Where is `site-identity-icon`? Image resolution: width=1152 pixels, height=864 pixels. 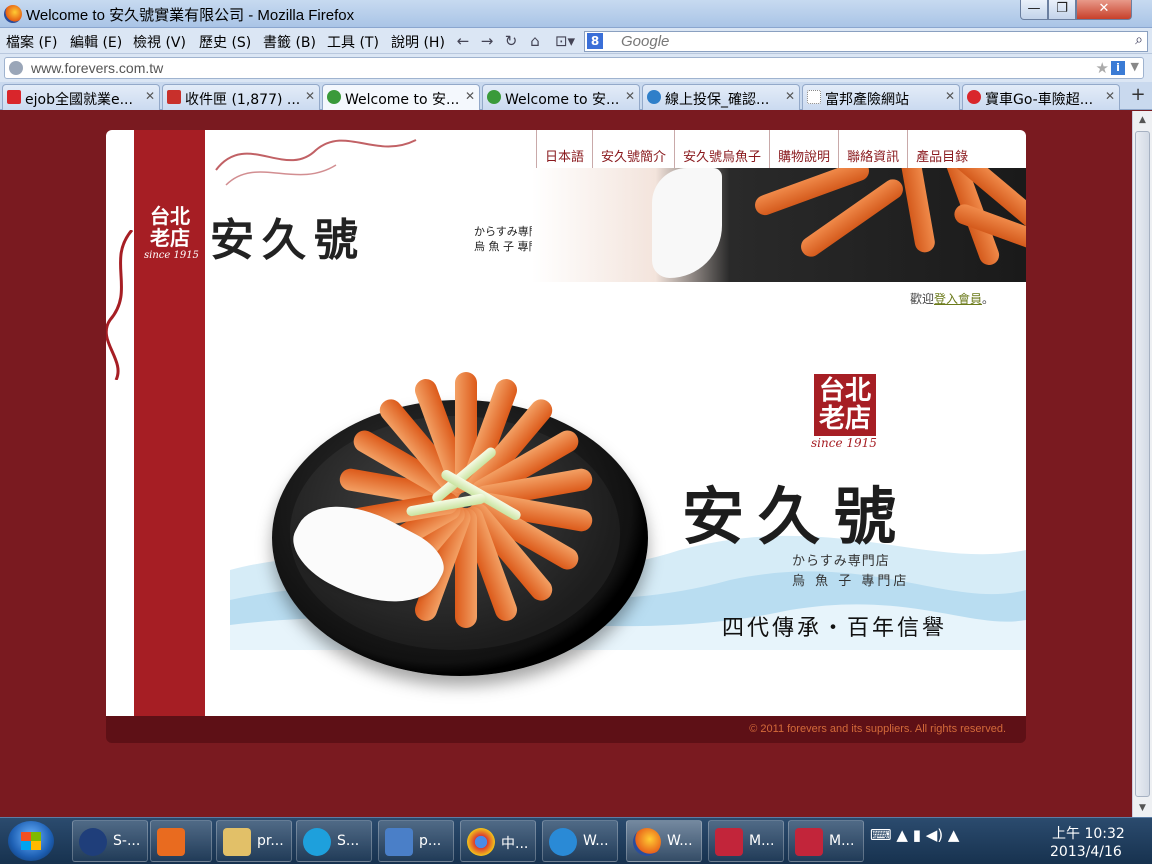 site-identity-icon is located at coordinates (16, 68).